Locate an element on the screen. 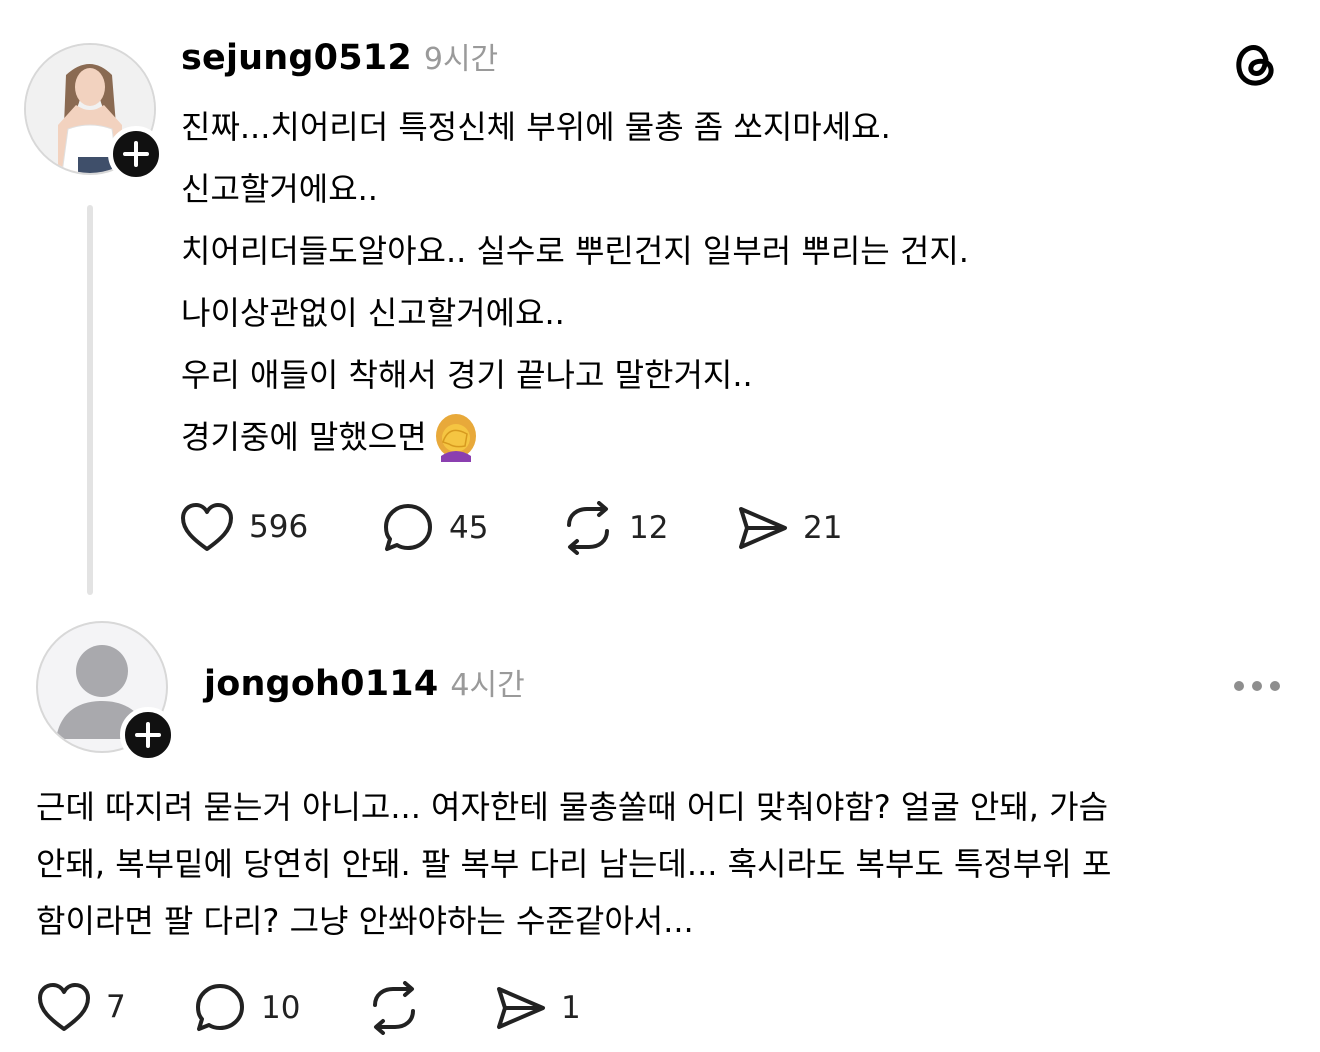 This screenshot has height=1052, width=1320. reply-like-count: 7 is located at coordinates (116, 1007).